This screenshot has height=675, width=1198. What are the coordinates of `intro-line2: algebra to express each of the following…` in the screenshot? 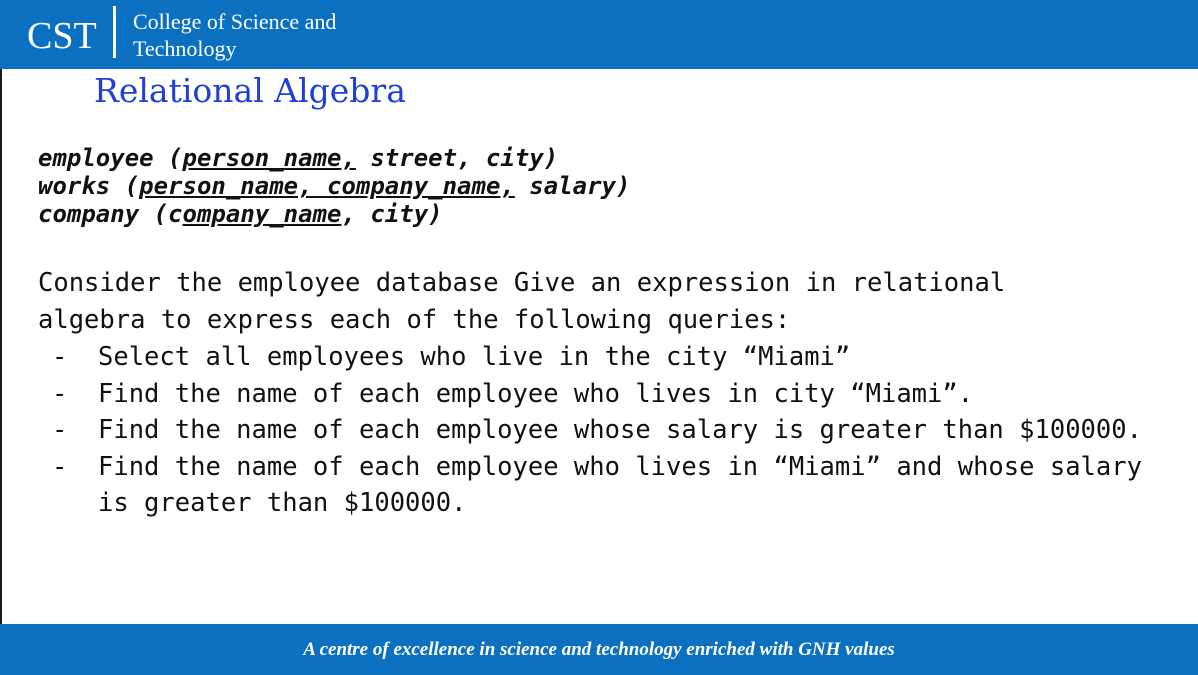 It's located at (414, 320).